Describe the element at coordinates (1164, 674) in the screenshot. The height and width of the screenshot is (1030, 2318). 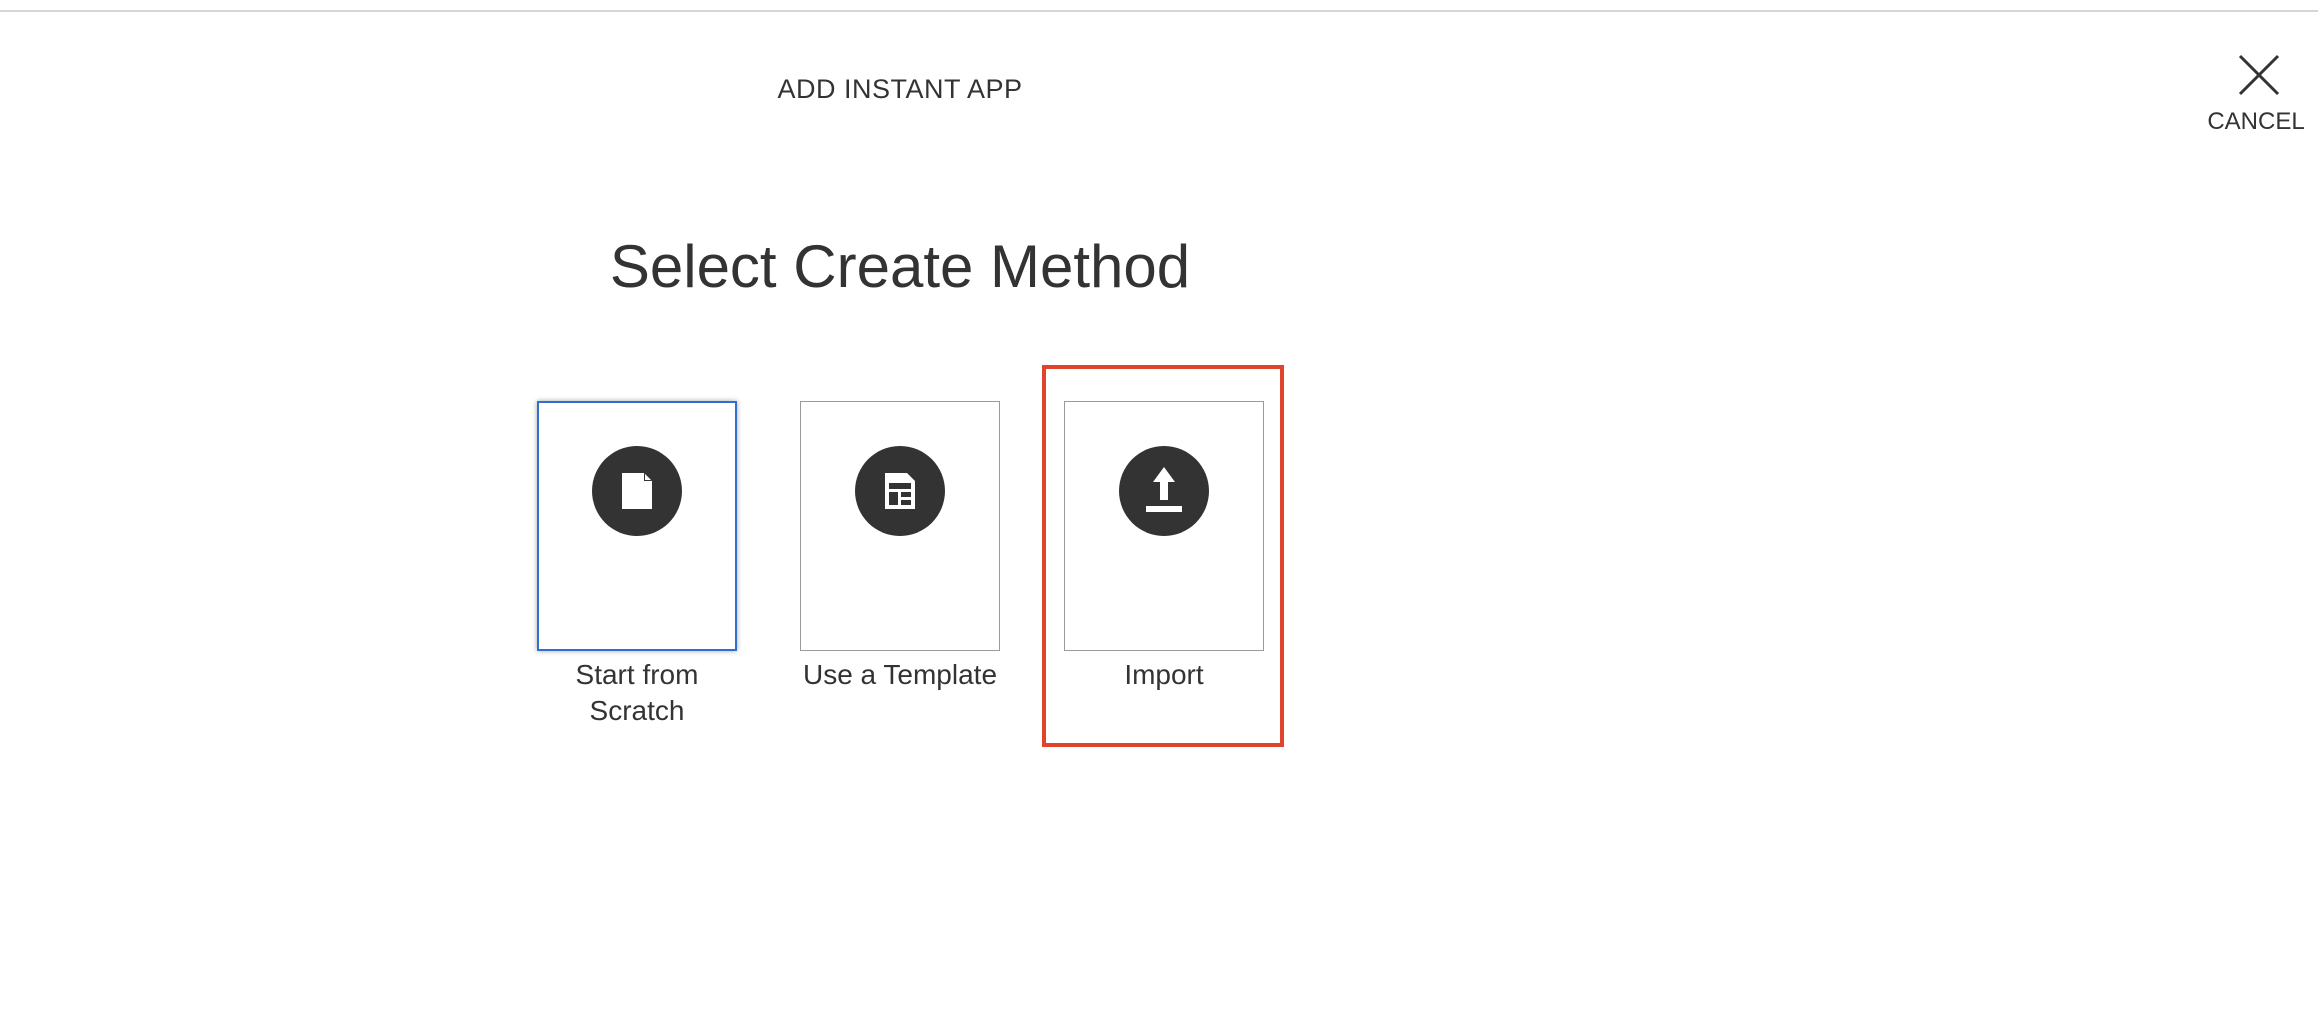
I see `option-label: Import` at that location.